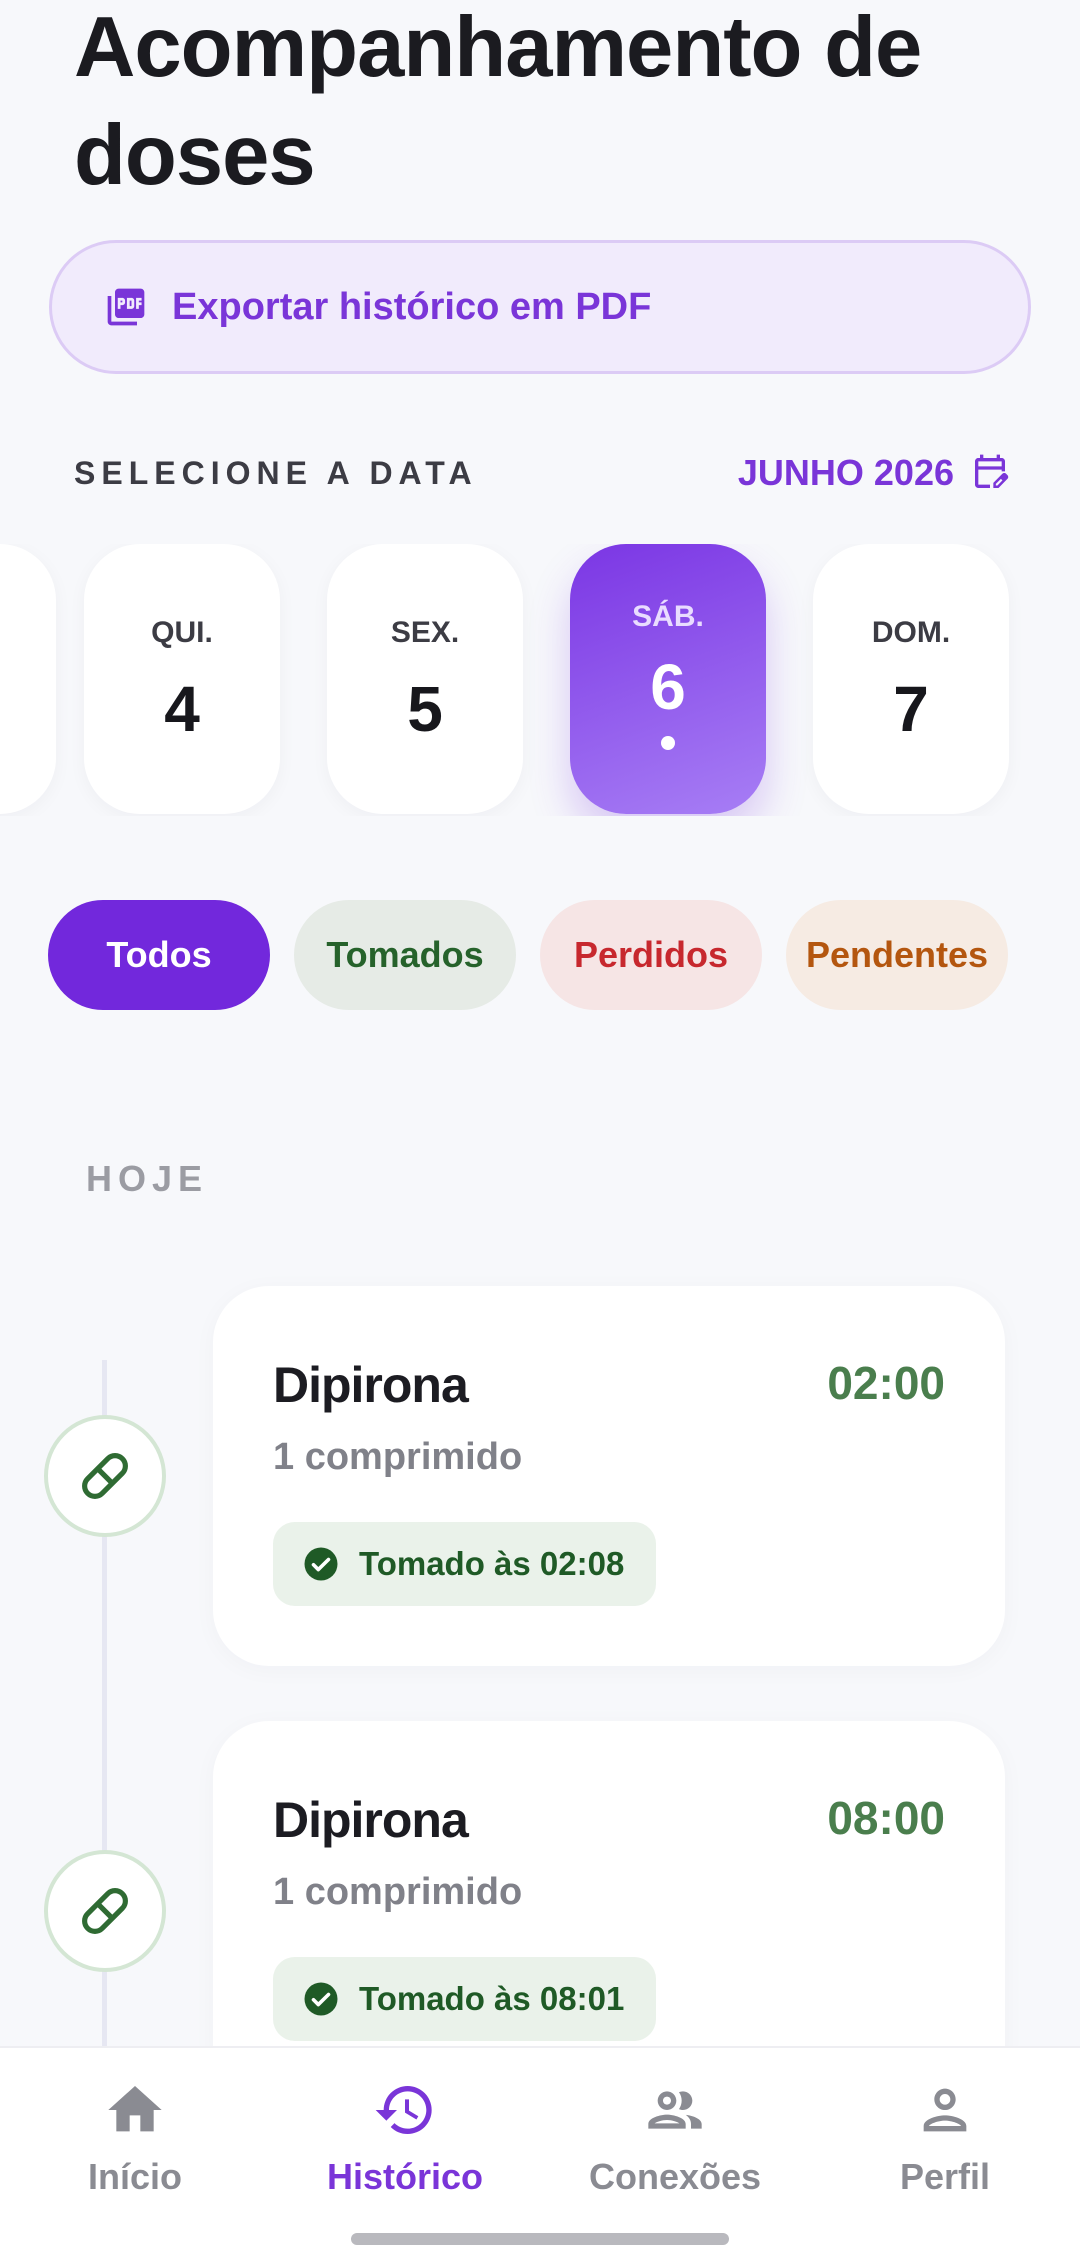 The image size is (1080, 2264). What do you see at coordinates (540, 680) in the screenshot?
I see `day-strip: QUI. 4 SEX. 5 SÁB. 6 DOM. 7` at bounding box center [540, 680].